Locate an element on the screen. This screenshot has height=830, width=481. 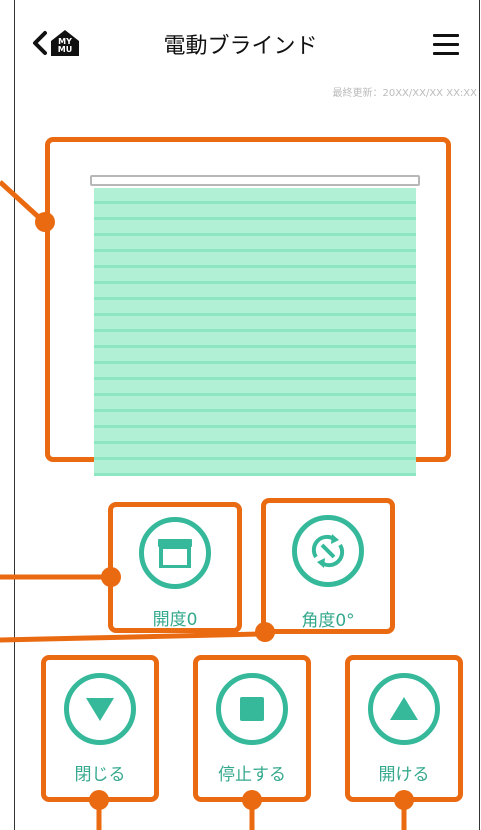
triangle-down-icon is located at coordinates (100, 709).